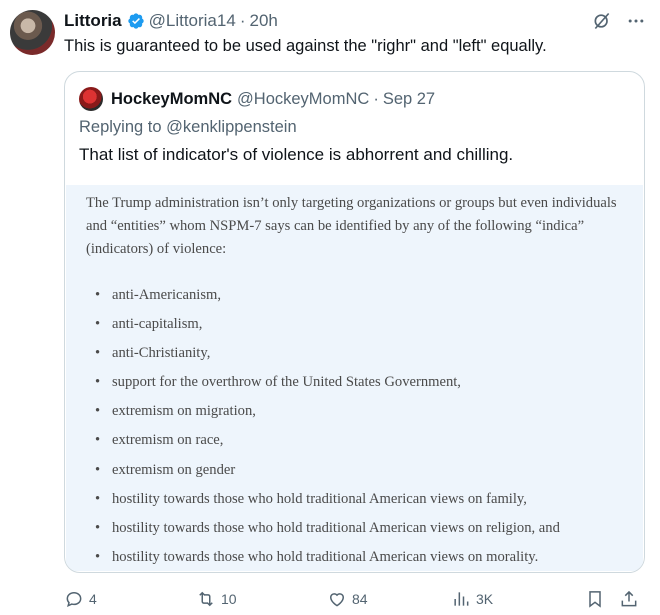 The image size is (660, 615). Describe the element at coordinates (619, 21) in the screenshot. I see `header-actions` at that location.